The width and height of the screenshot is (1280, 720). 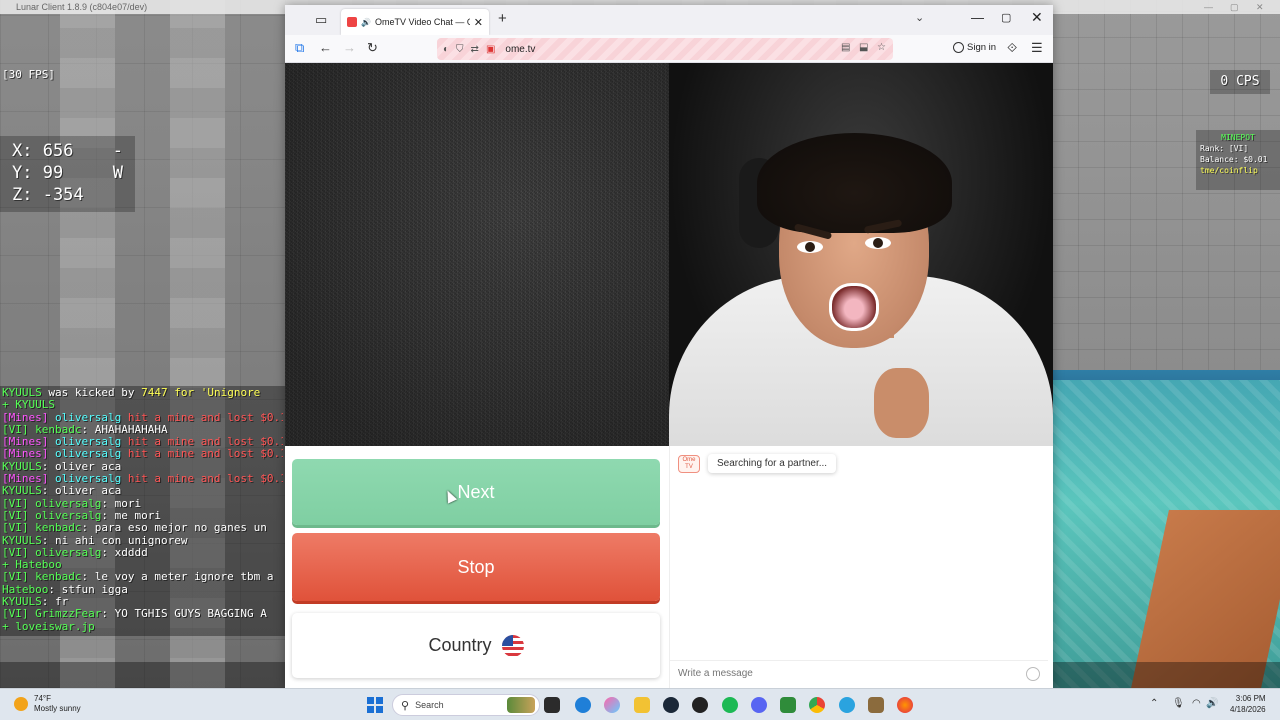 What do you see at coordinates (1006, 17) in the screenshot?
I see `maximize-icon: ▢` at bounding box center [1006, 17].